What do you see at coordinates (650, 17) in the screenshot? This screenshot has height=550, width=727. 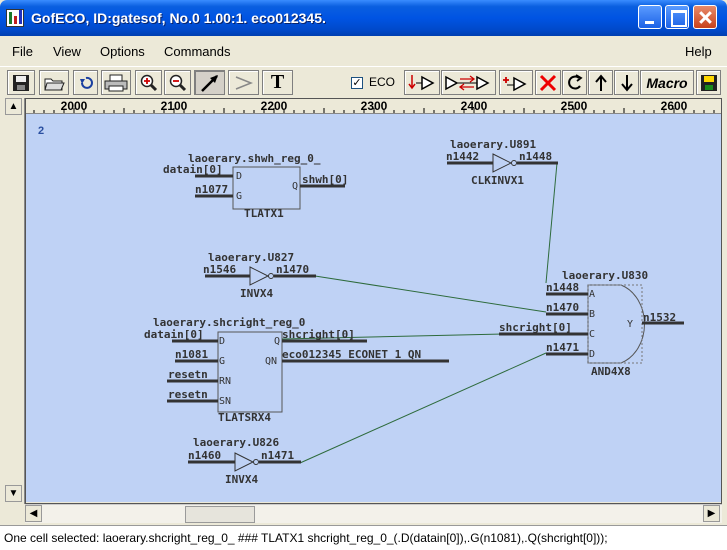 I see `minimize-button` at bounding box center [650, 17].